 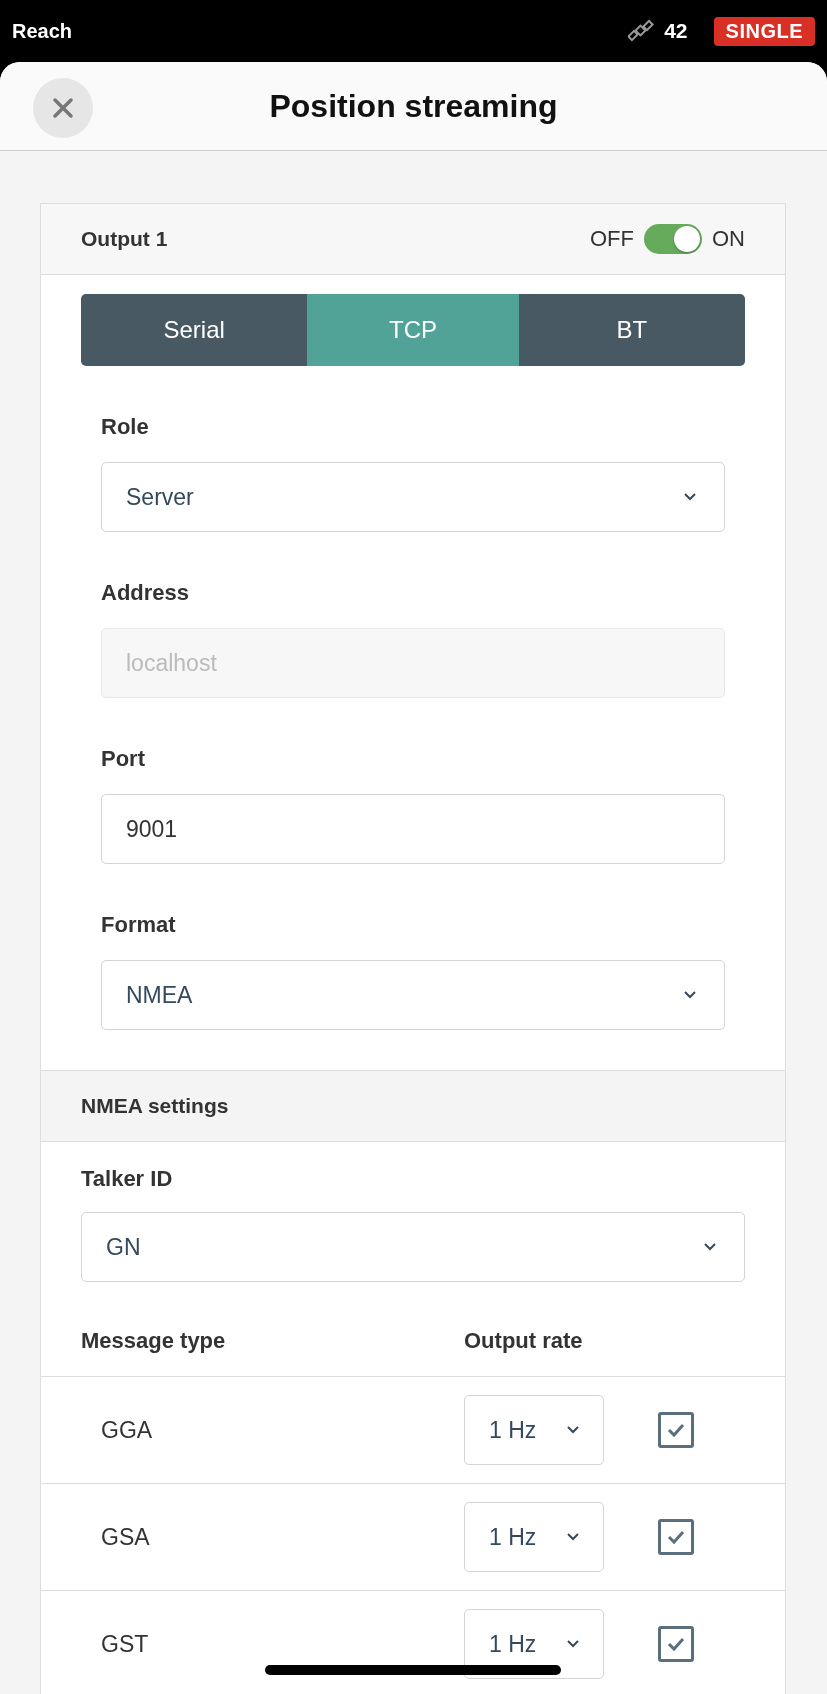 What do you see at coordinates (673, 239) in the screenshot?
I see `toggle-switch` at bounding box center [673, 239].